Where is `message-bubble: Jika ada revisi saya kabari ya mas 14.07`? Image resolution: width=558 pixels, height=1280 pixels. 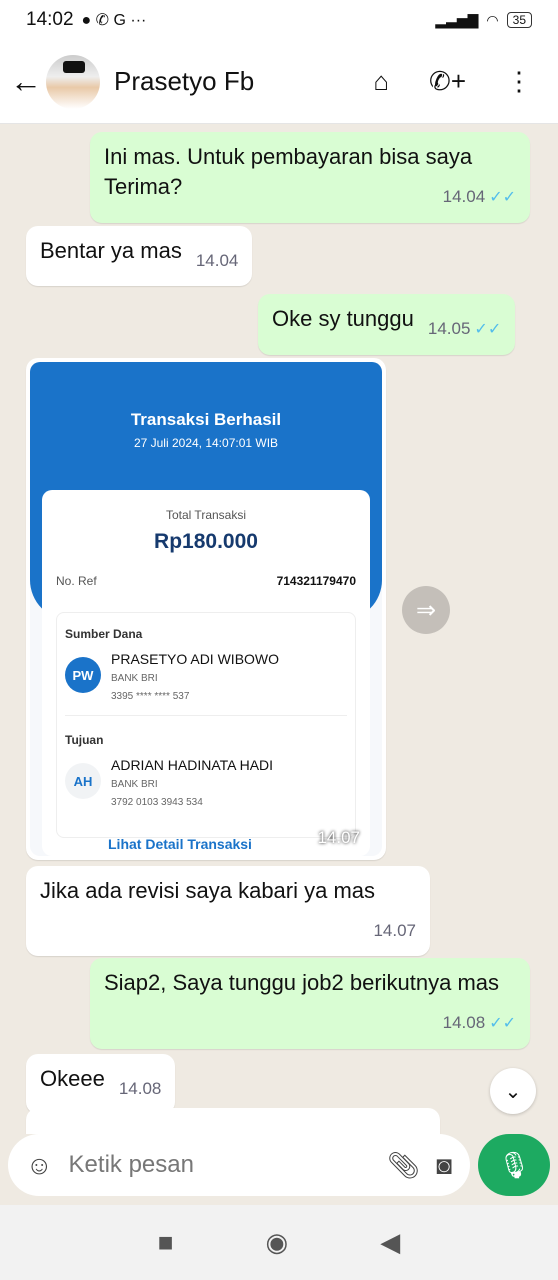
message-bubble: Jika ada revisi saya kabari ya mas 14.07 is located at coordinates (228, 911).